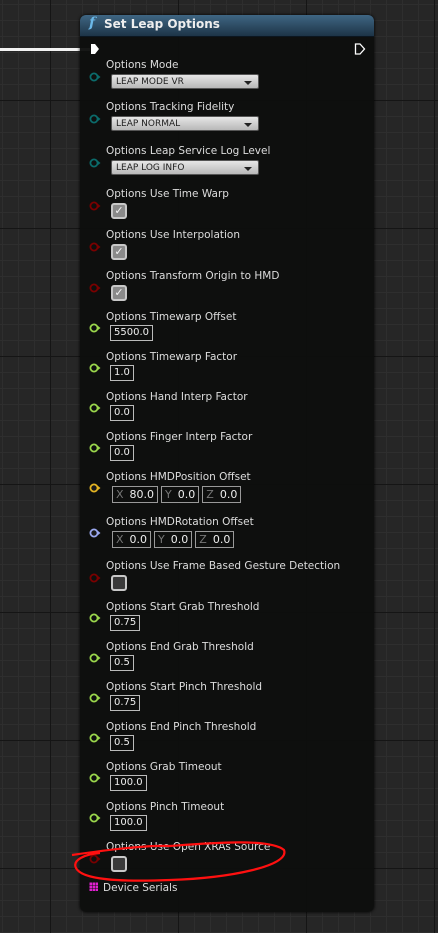 The height and width of the screenshot is (933, 438). What do you see at coordinates (185, 123) in the screenshot?
I see `enum-dropdown: LEAP NORMAL` at bounding box center [185, 123].